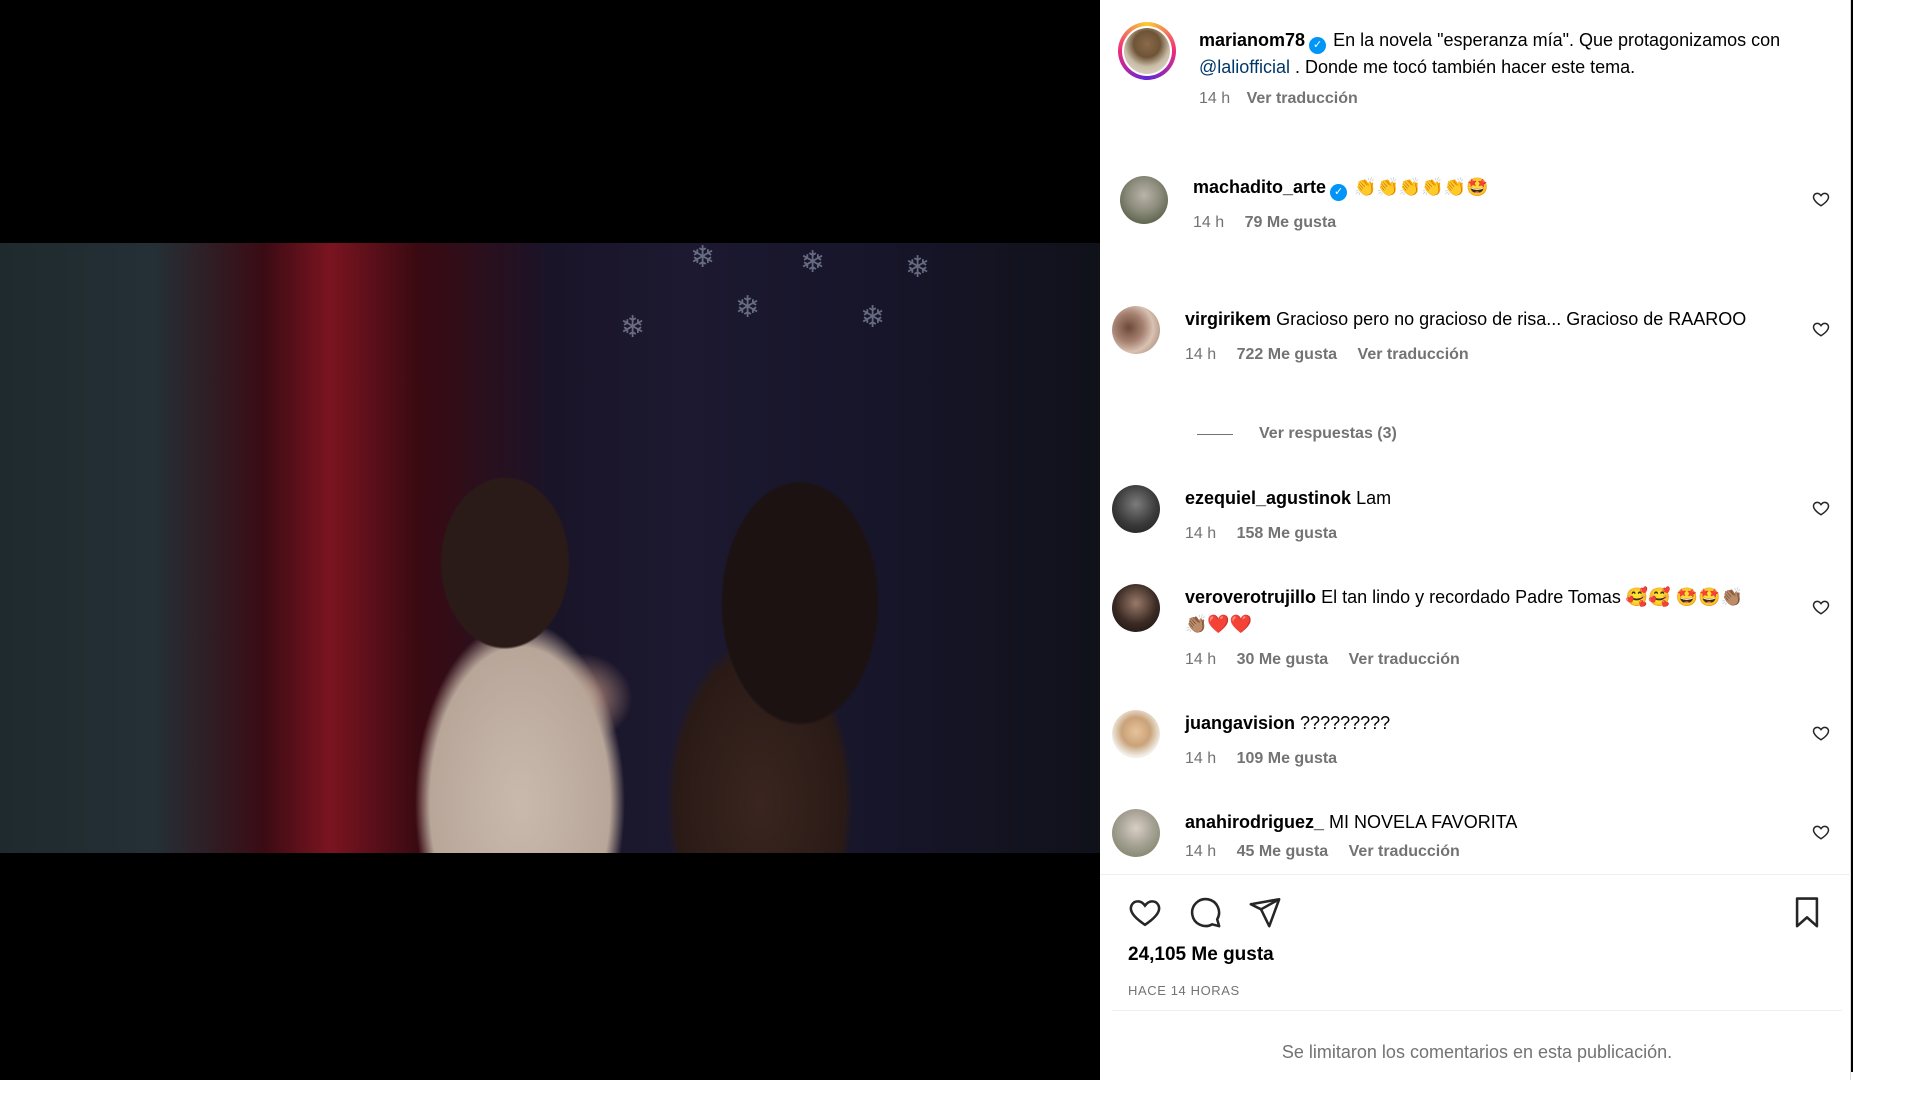 This screenshot has height=1093, width=1920. What do you see at coordinates (1252, 40) in the screenshot?
I see `caption-username: marianom78` at bounding box center [1252, 40].